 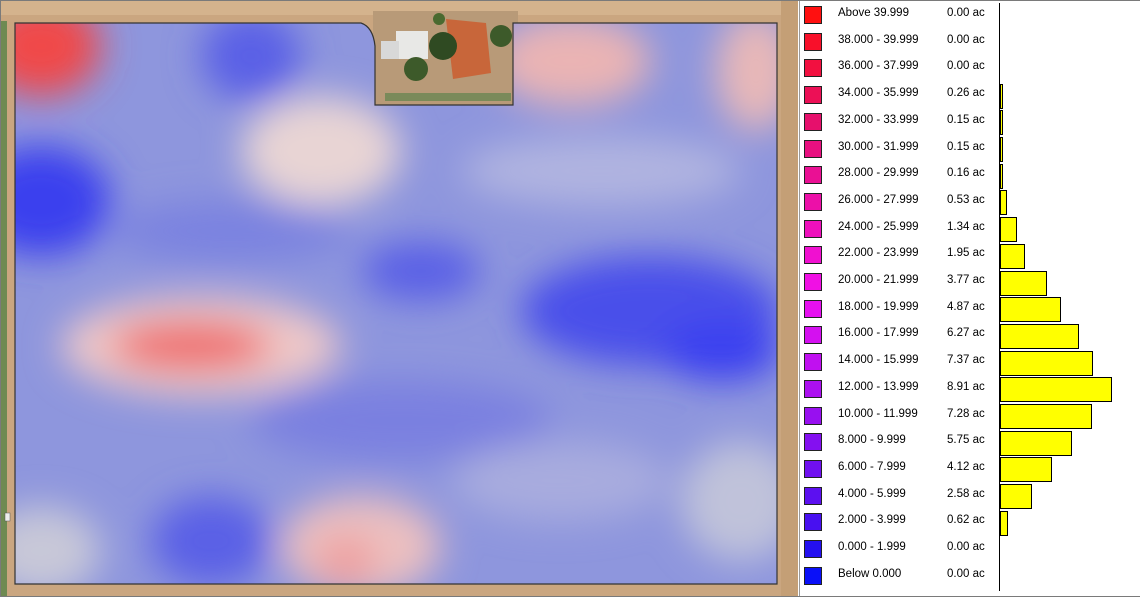 What do you see at coordinates (966, 253) in the screenshot?
I see `legend-area-label: 1.95 ac` at bounding box center [966, 253].